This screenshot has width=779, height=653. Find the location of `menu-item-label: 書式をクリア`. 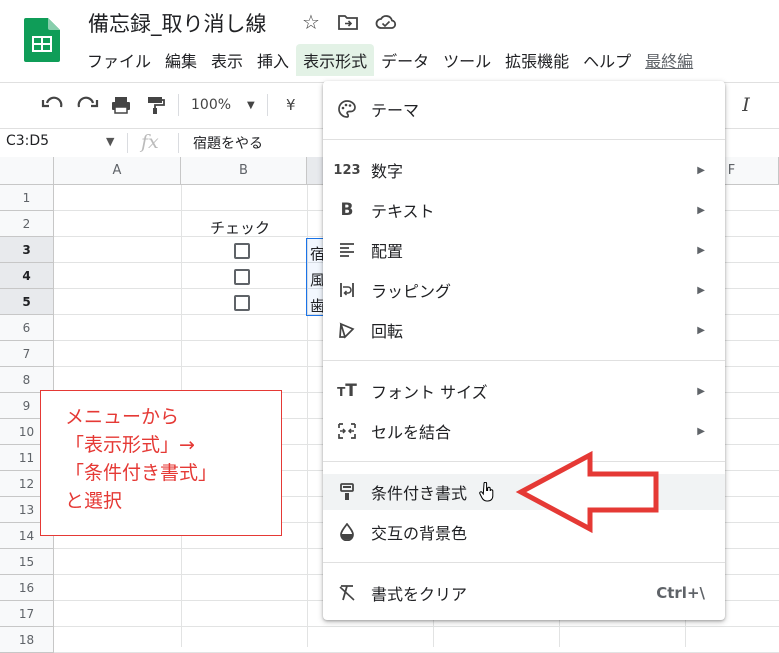

menu-item-label: 書式をクリア is located at coordinates (419, 594).